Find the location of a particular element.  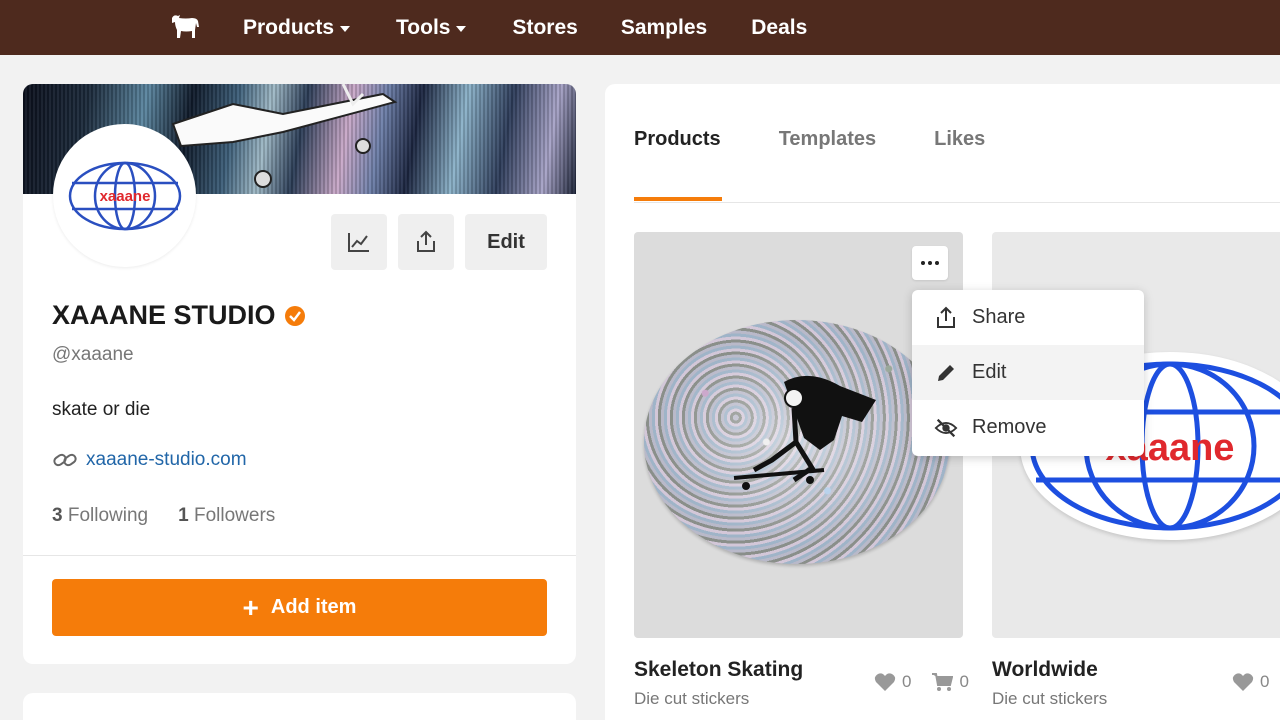

tab-likes: Likes is located at coordinates (959, 139).